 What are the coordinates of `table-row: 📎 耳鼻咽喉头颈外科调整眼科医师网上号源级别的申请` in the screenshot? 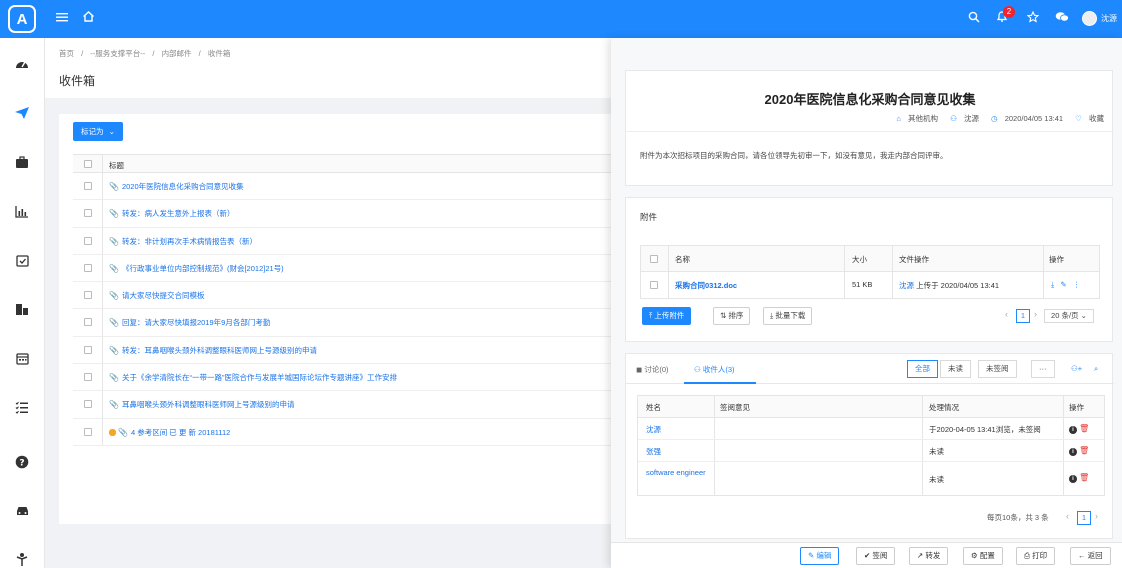 It's located at (342, 405).